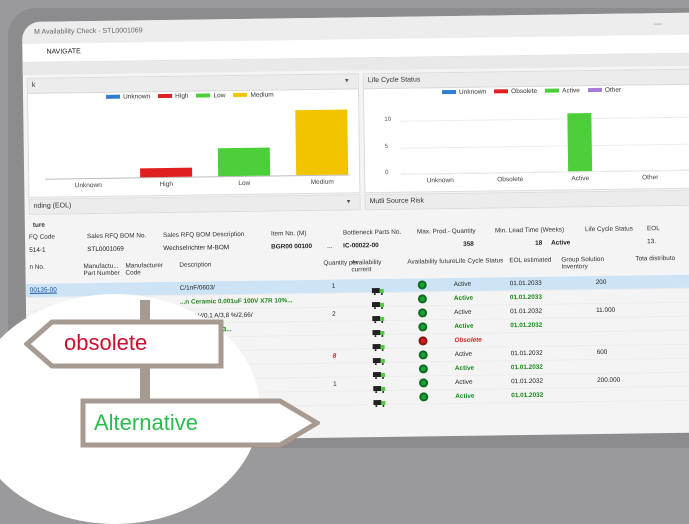 The width and height of the screenshot is (689, 524). I want to click on eol-panel-header: nding (EOL) ▼, so click(194, 204).